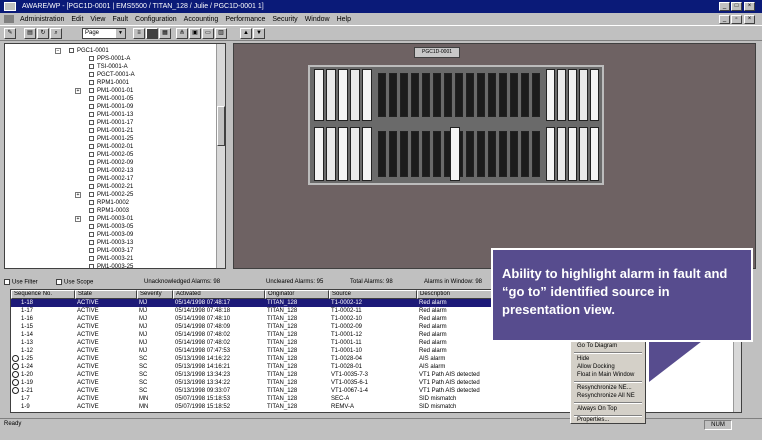  What do you see at coordinates (596, 367) in the screenshot?
I see `menu-item-allow-docking: Allow Docking` at bounding box center [596, 367].